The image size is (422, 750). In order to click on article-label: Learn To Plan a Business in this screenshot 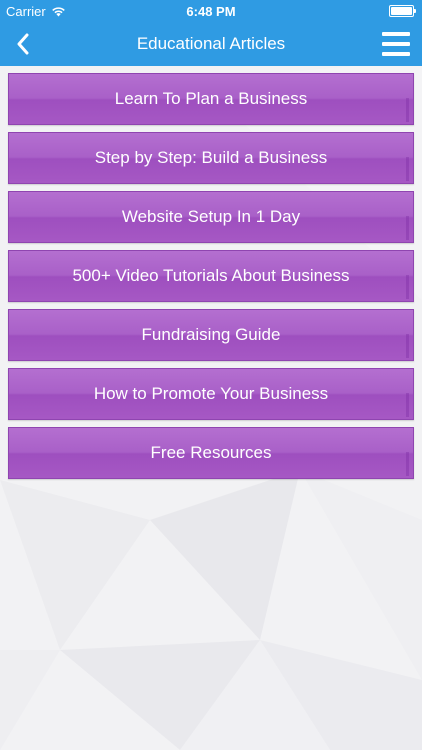, I will do `click(211, 98)`.